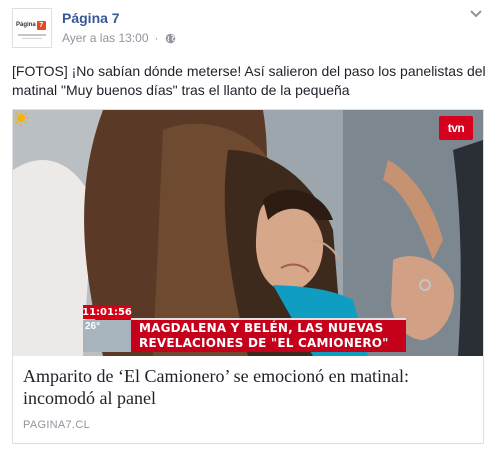  What do you see at coordinates (21, 118) in the screenshot?
I see `sun-icon` at bounding box center [21, 118].